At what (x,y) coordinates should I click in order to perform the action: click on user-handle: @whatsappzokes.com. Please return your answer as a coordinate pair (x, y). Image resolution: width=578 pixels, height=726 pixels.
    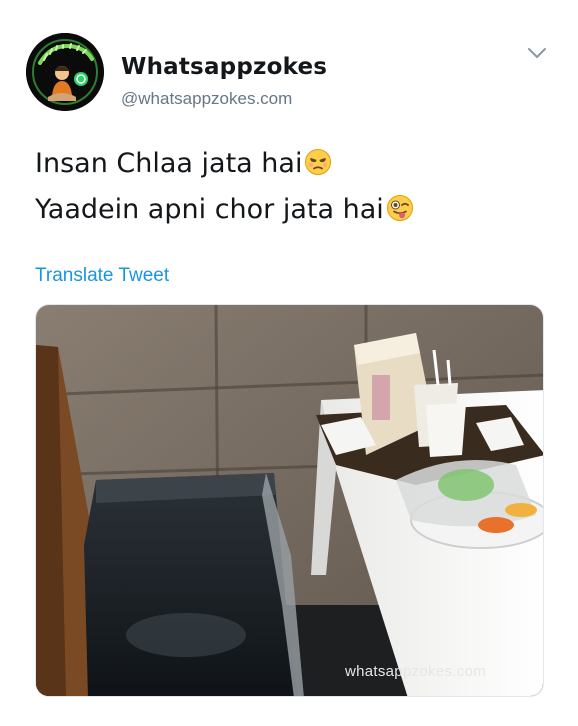
    Looking at the image, I should click on (206, 99).